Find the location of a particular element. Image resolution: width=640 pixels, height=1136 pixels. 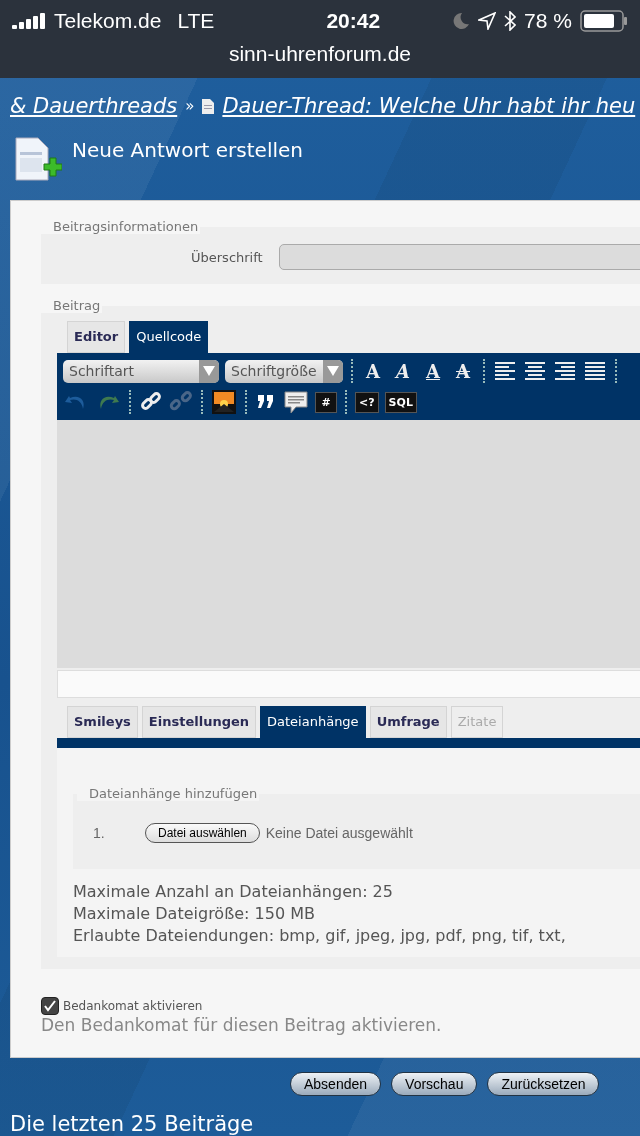

location-arrow-icon is located at coordinates (487, 21).